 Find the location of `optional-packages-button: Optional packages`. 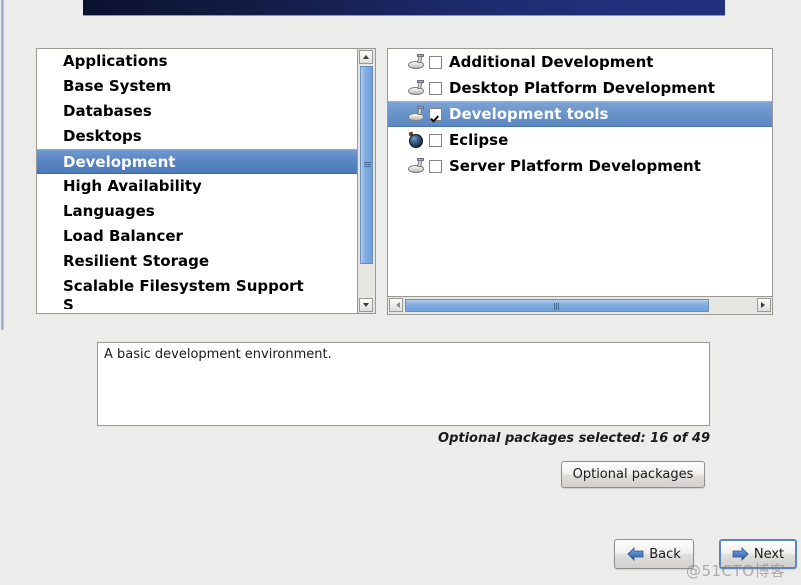

optional-packages-button: Optional packages is located at coordinates (633, 474).